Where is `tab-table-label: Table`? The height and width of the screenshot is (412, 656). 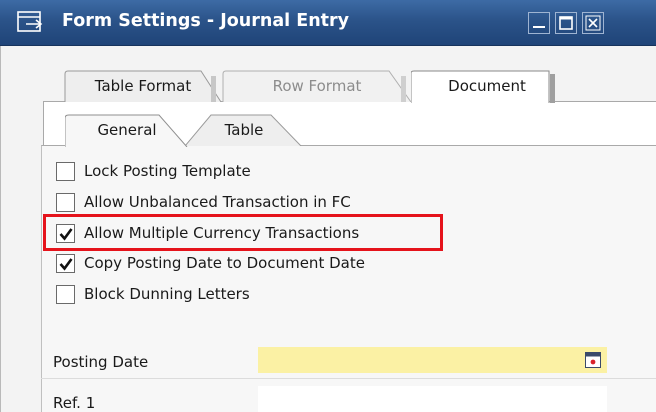 tab-table-label: Table is located at coordinates (244, 130).